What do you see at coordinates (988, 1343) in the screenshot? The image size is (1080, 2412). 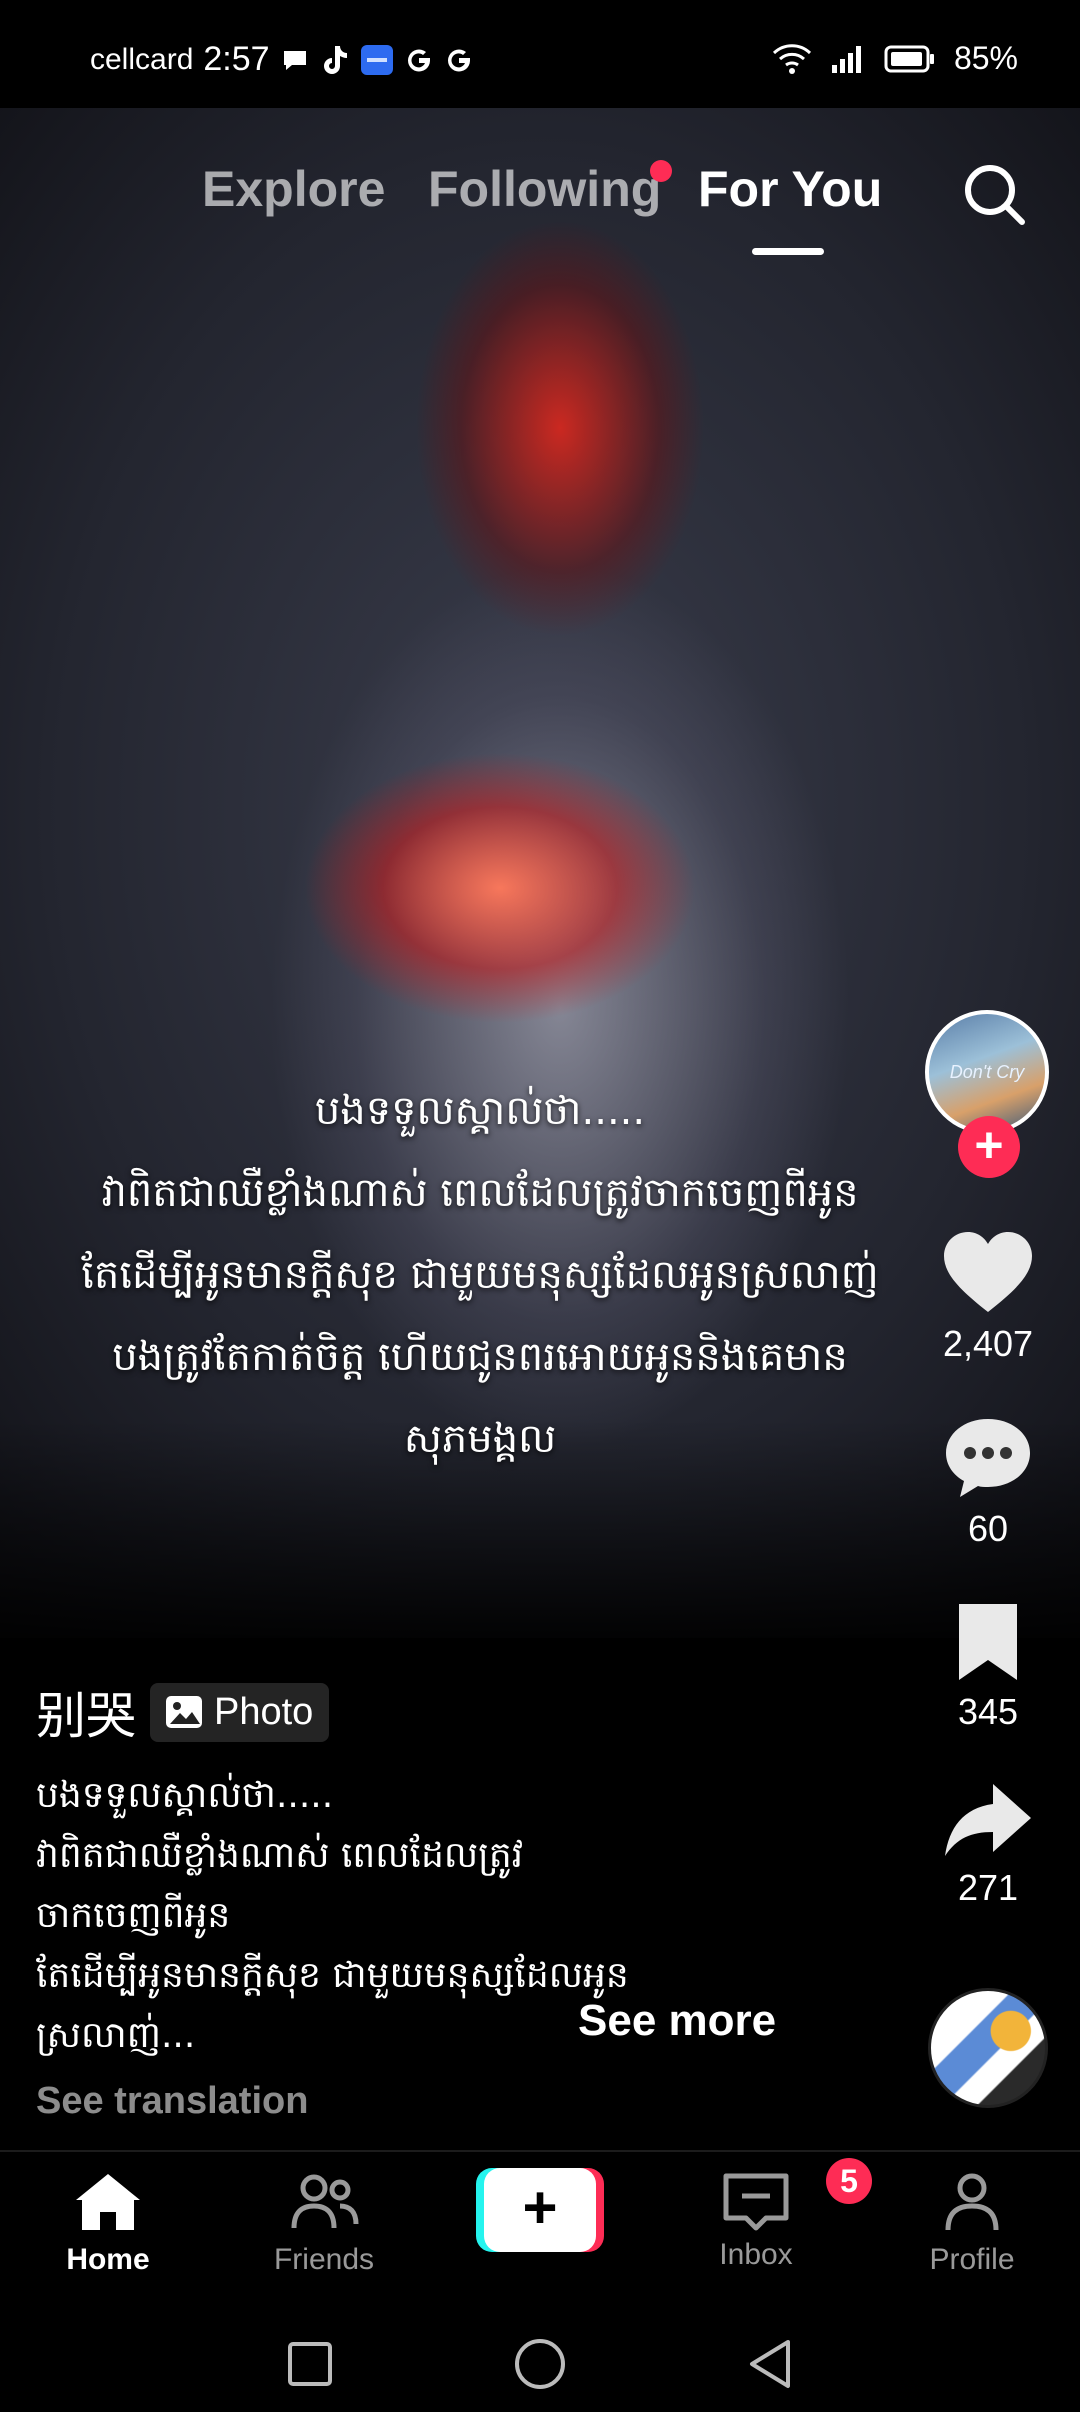 I see `like-count: 2,407` at bounding box center [988, 1343].